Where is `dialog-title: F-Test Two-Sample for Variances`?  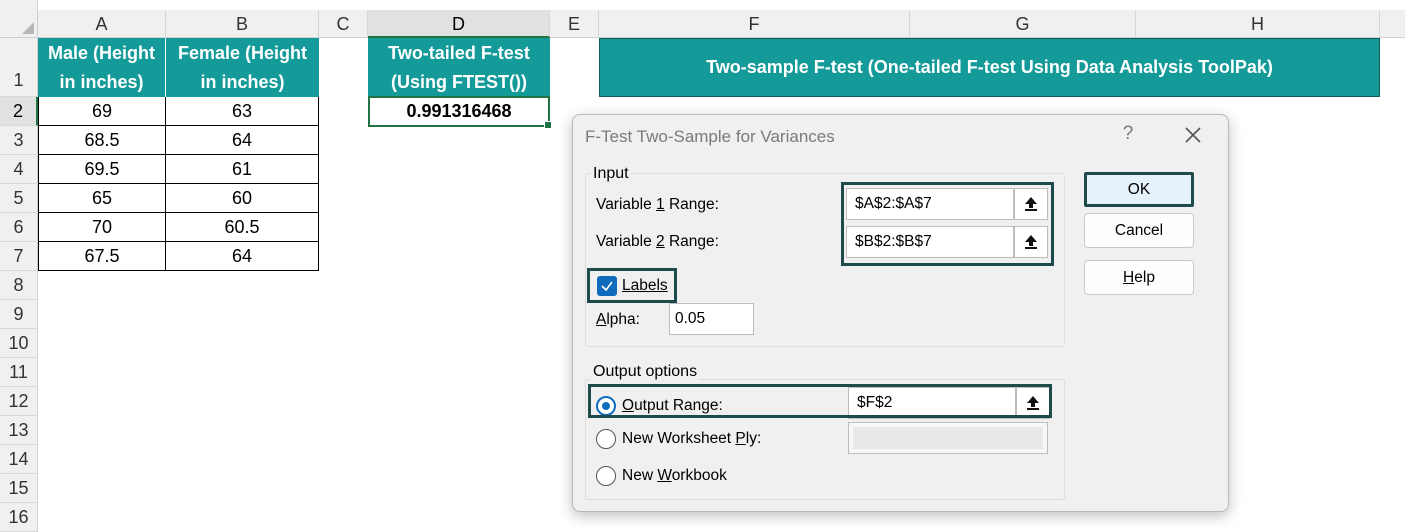 dialog-title: F-Test Two-Sample for Variances is located at coordinates (710, 136).